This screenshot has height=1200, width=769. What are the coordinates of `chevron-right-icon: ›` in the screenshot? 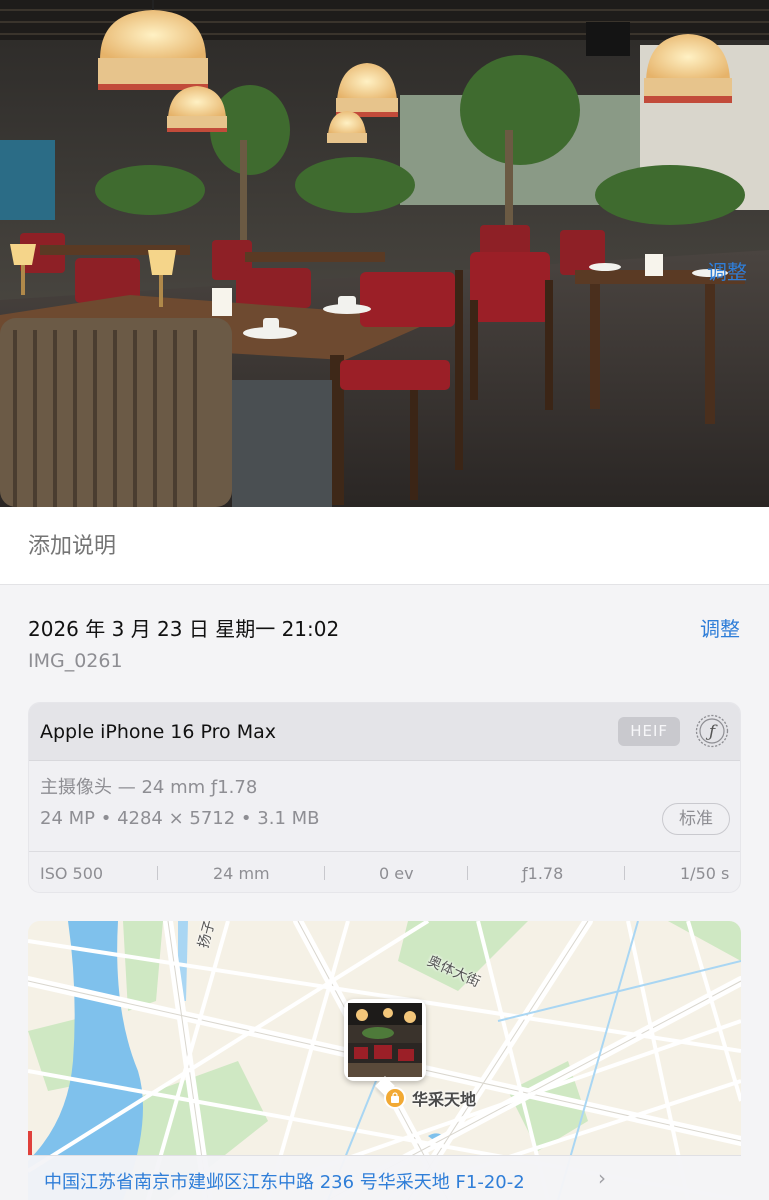 It's located at (602, 1178).